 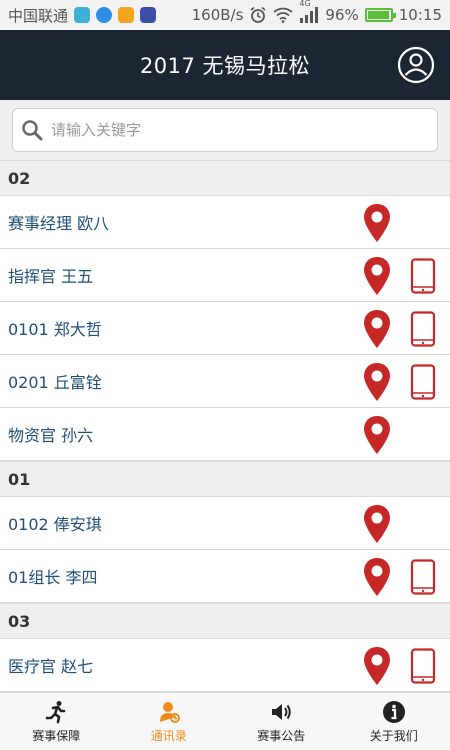 What do you see at coordinates (56, 735) in the screenshot?
I see `nav-tab-label: 赛事保障` at bounding box center [56, 735].